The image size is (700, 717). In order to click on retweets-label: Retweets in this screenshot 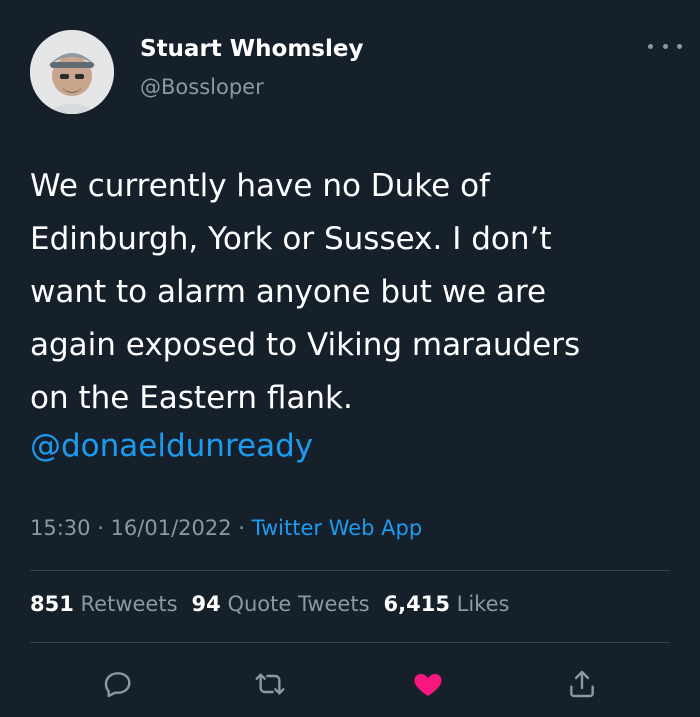, I will do `click(129, 604)`.